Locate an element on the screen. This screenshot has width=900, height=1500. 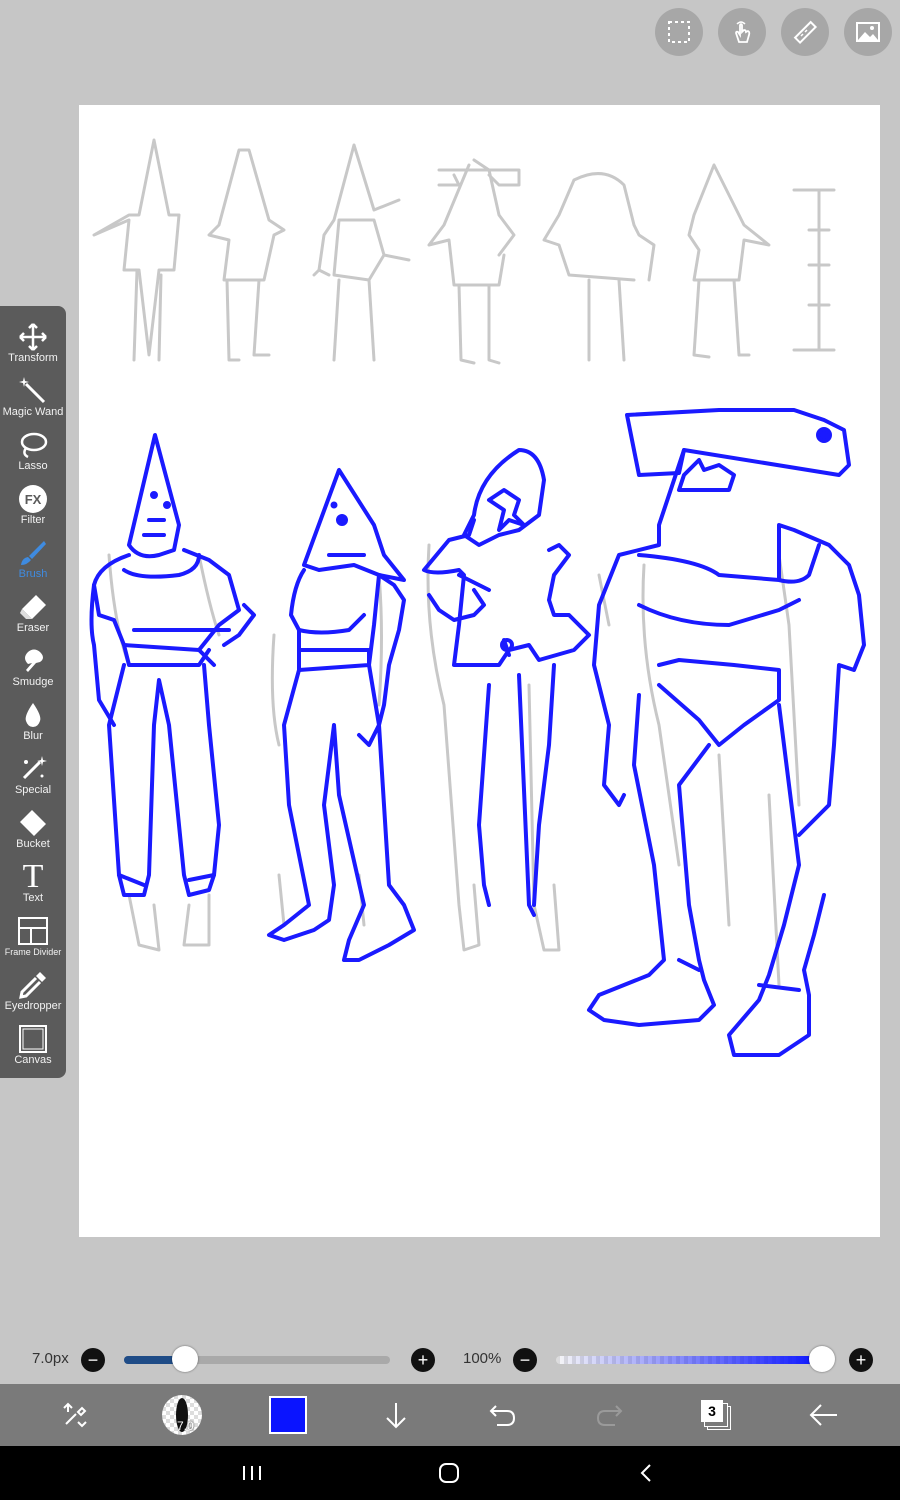
text-icon: T is located at coordinates (33, 876).